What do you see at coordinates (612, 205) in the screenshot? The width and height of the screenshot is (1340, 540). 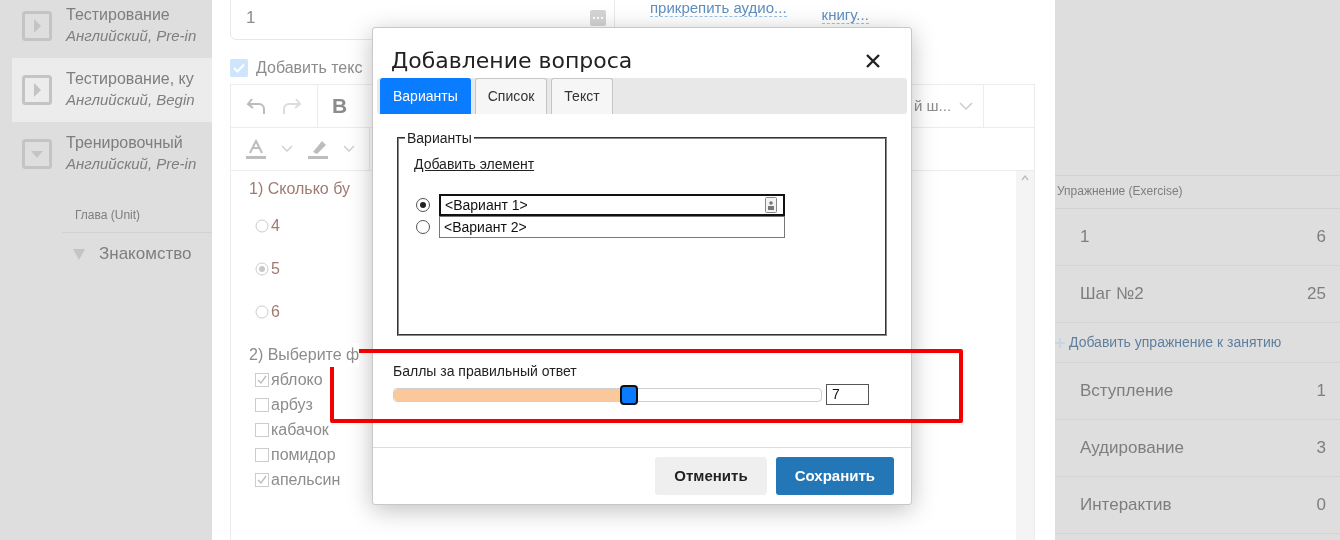 I see `option-field: <Вариант 1>` at bounding box center [612, 205].